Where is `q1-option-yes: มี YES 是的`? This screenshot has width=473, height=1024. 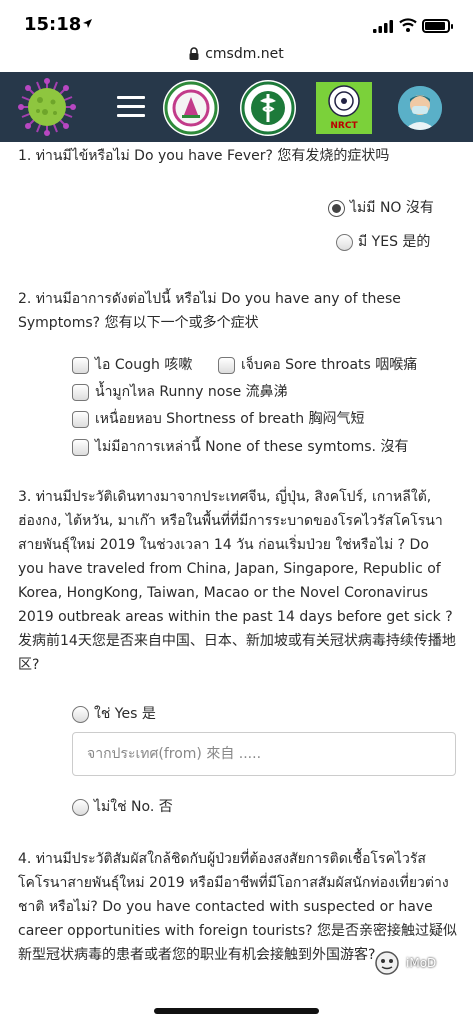
q1-option-yes: มี YES 是的 is located at coordinates (383, 242).